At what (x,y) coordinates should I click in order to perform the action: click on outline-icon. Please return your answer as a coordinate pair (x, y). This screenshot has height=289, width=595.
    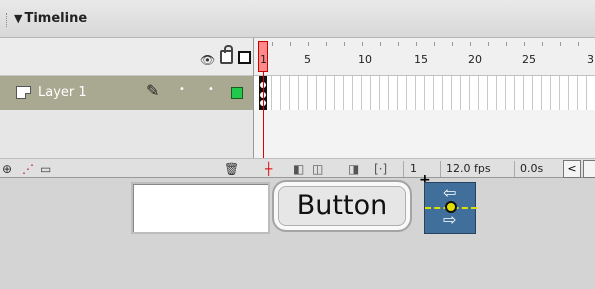
    Looking at the image, I should click on (244, 57).